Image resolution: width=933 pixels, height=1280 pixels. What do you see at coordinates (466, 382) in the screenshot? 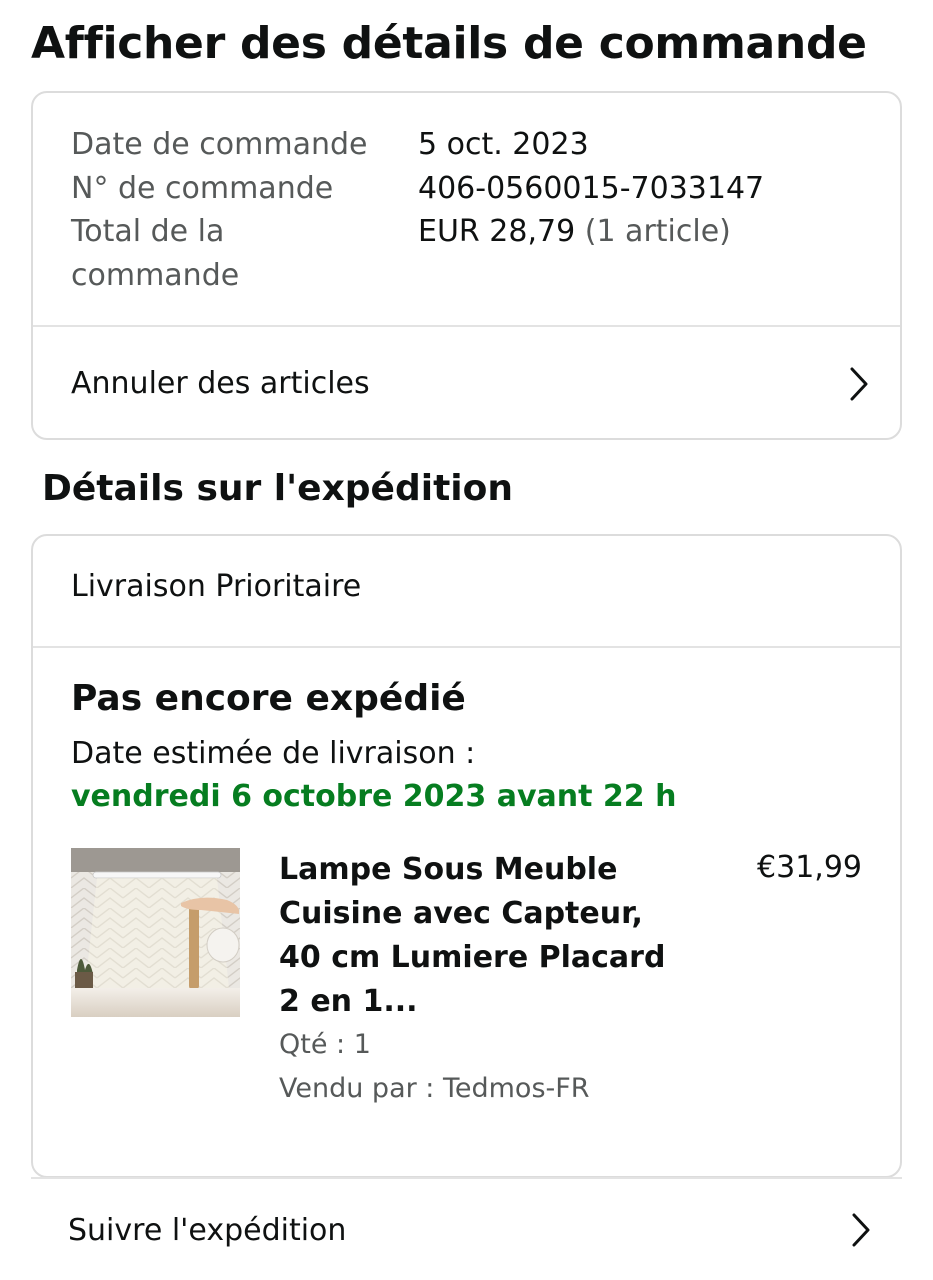
I see `cancel-items-link: Annuler des articles` at bounding box center [466, 382].